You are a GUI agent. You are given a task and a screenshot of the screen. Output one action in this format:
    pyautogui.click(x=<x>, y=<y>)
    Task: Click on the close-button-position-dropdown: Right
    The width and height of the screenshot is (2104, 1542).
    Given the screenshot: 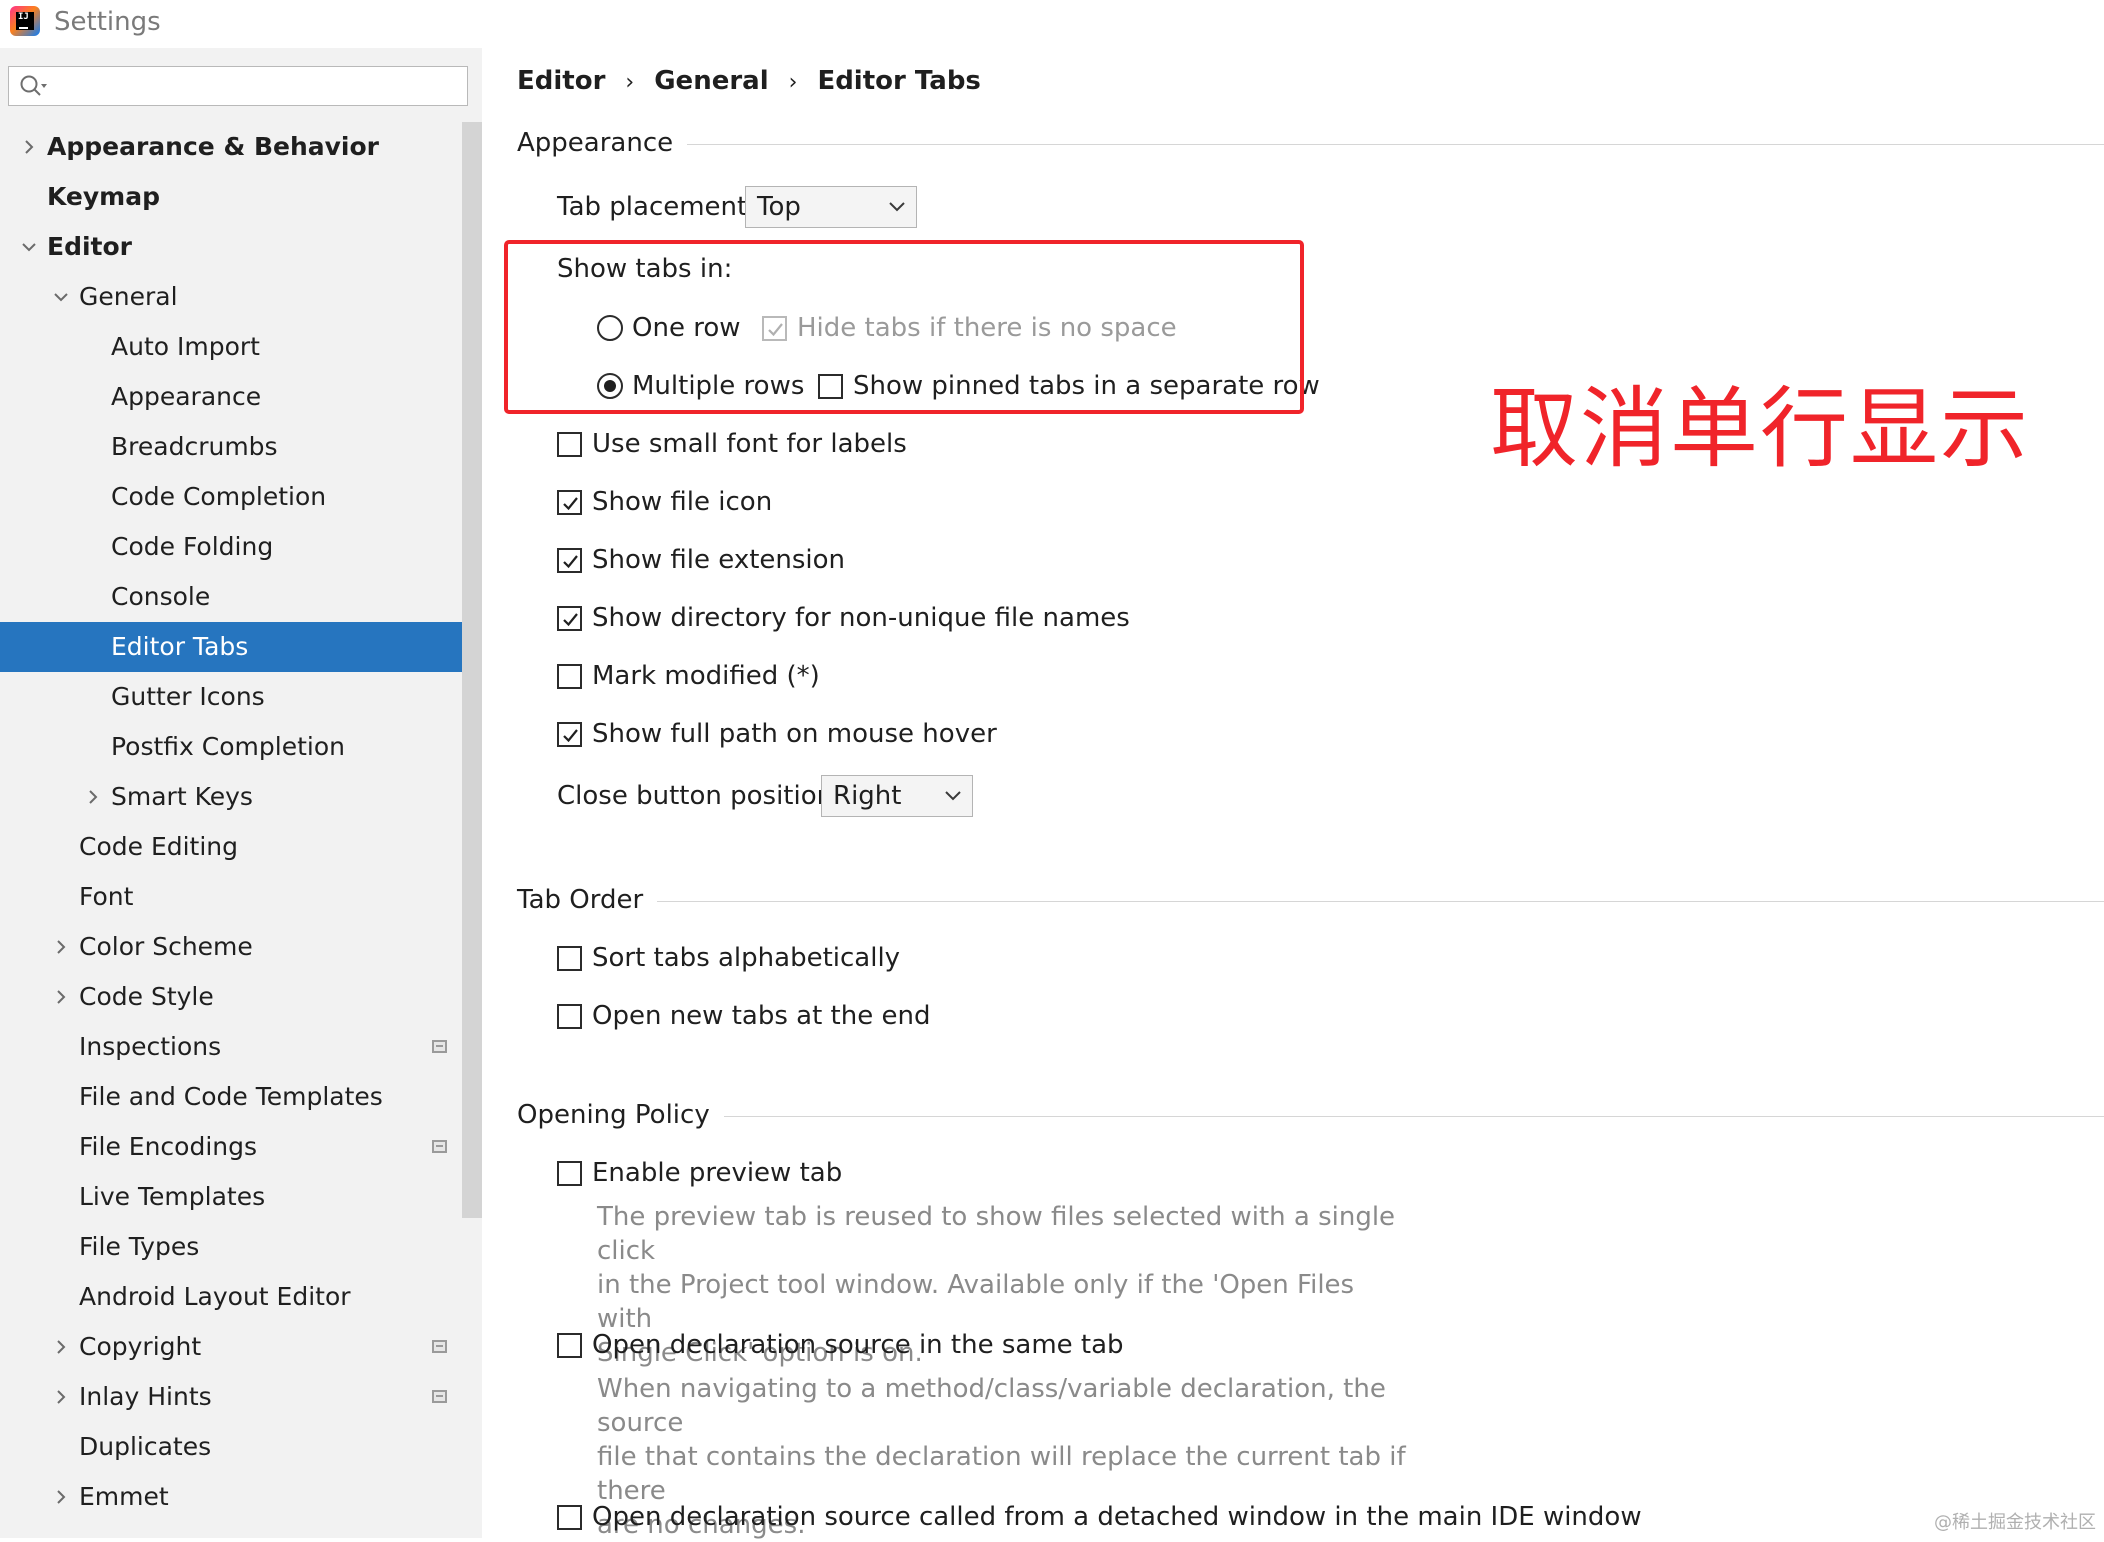 What is the action you would take?
    pyautogui.click(x=897, y=796)
    